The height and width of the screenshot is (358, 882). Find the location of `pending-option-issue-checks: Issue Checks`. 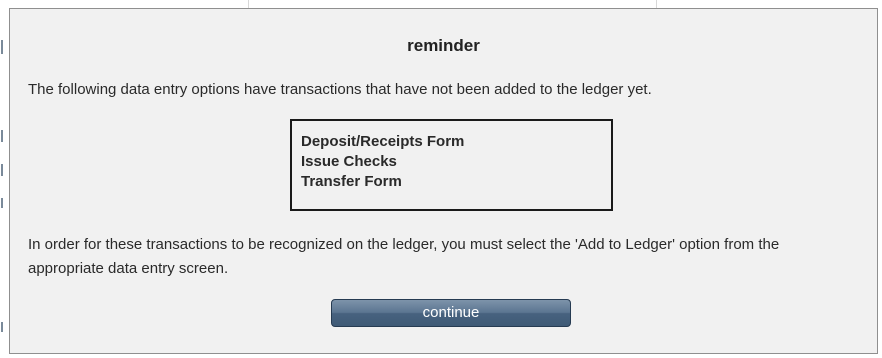

pending-option-issue-checks: Issue Checks is located at coordinates (349, 161).